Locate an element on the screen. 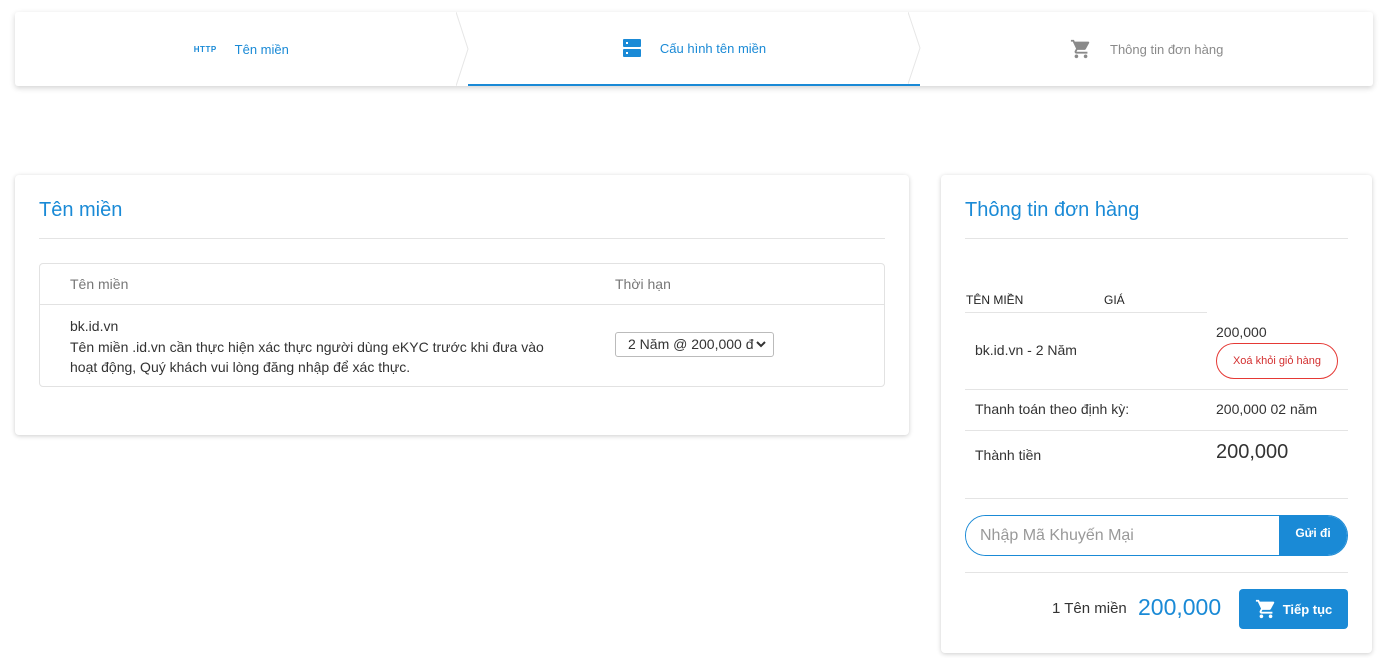 The height and width of the screenshot is (658, 1380). order-head-price: GIÁ is located at coordinates (1114, 300).